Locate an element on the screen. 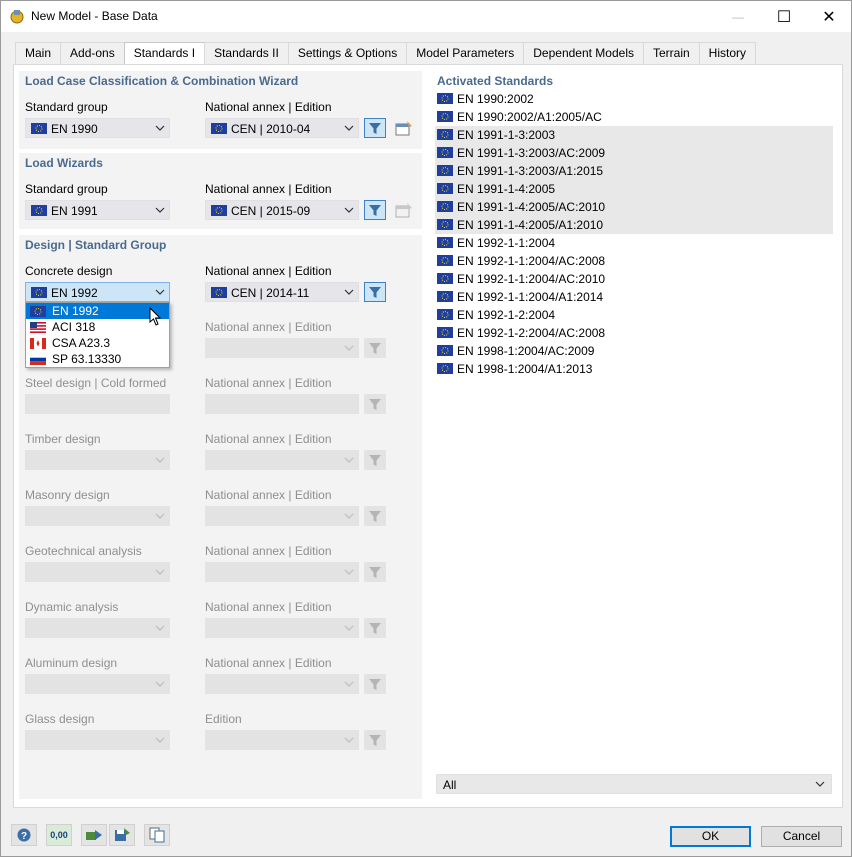 Image resolution: width=852 pixels, height=857 pixels. list-item: EN 1991-1-3:2003/A1:2015 is located at coordinates (634, 171).